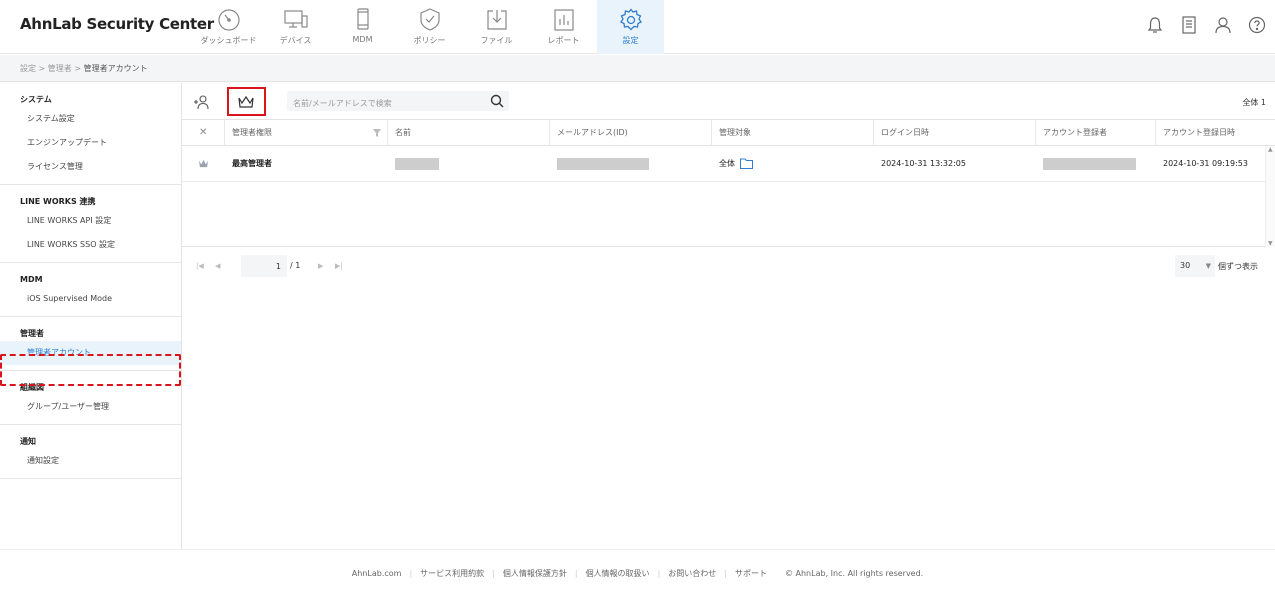  I want to click on nav-label: ポリシー, so click(429, 40).